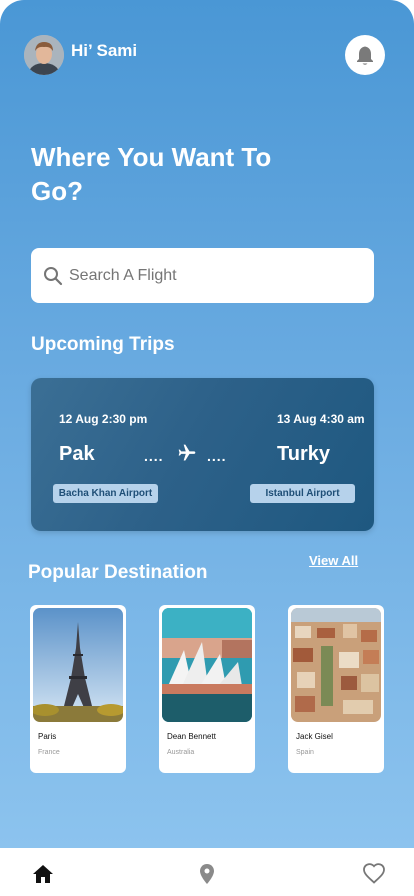  Describe the element at coordinates (191, 736) in the screenshot. I see `destination-name: Dean Bennett` at that location.